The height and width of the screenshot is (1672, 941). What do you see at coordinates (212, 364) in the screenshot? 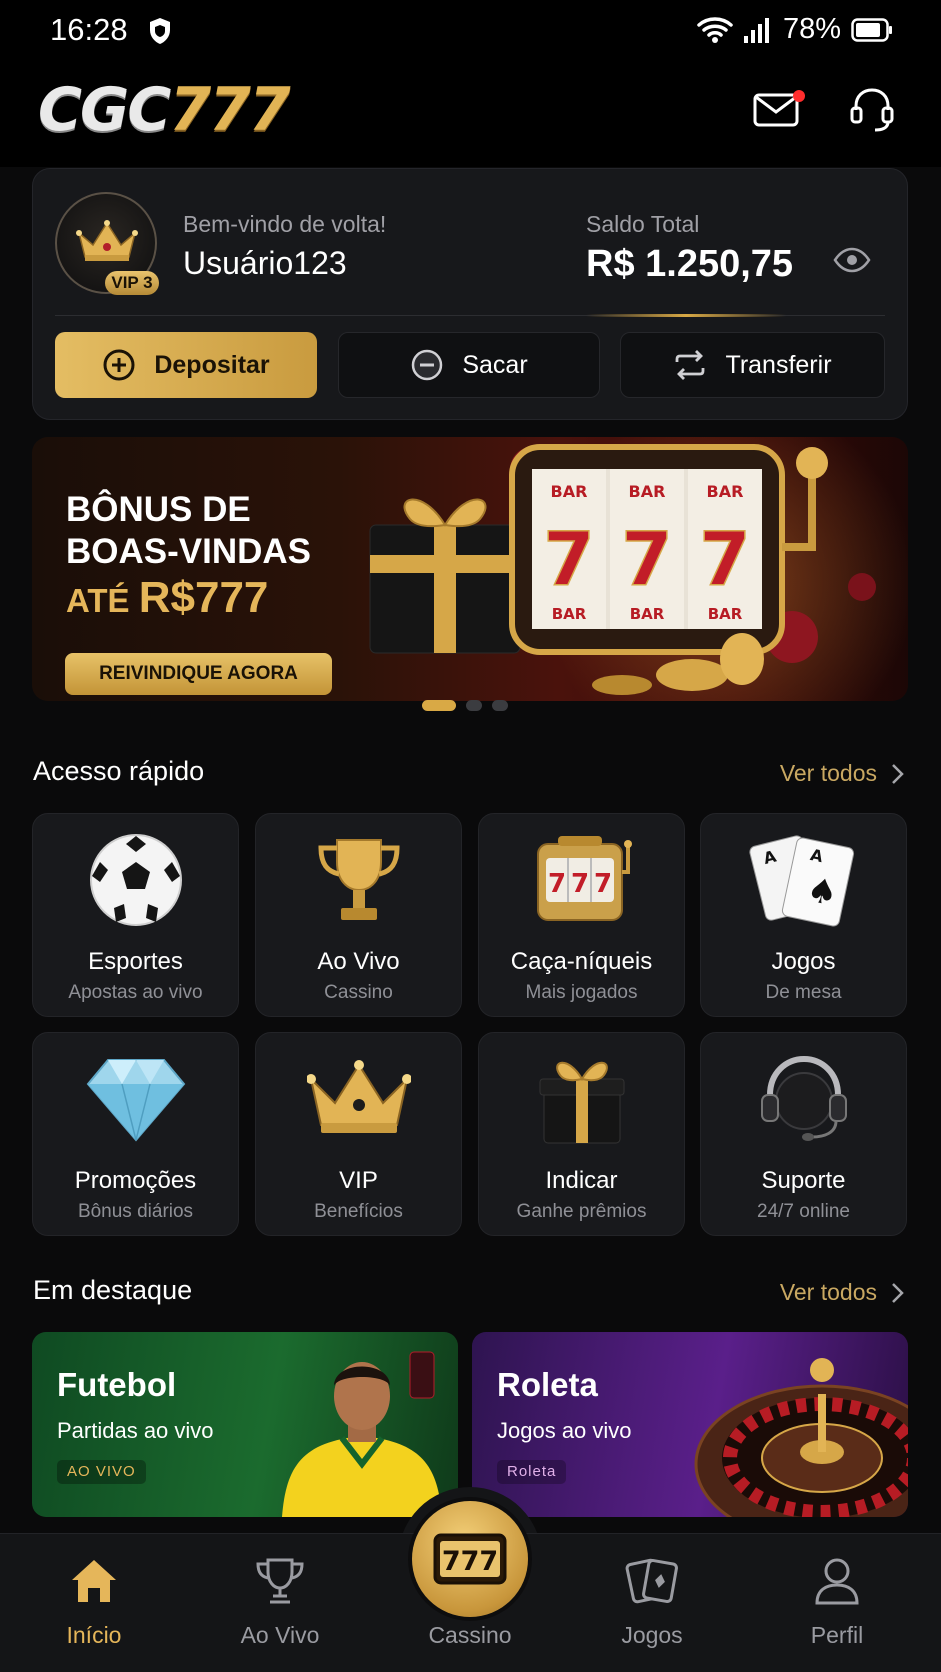
I see `deposit-label: Depositar` at bounding box center [212, 364].